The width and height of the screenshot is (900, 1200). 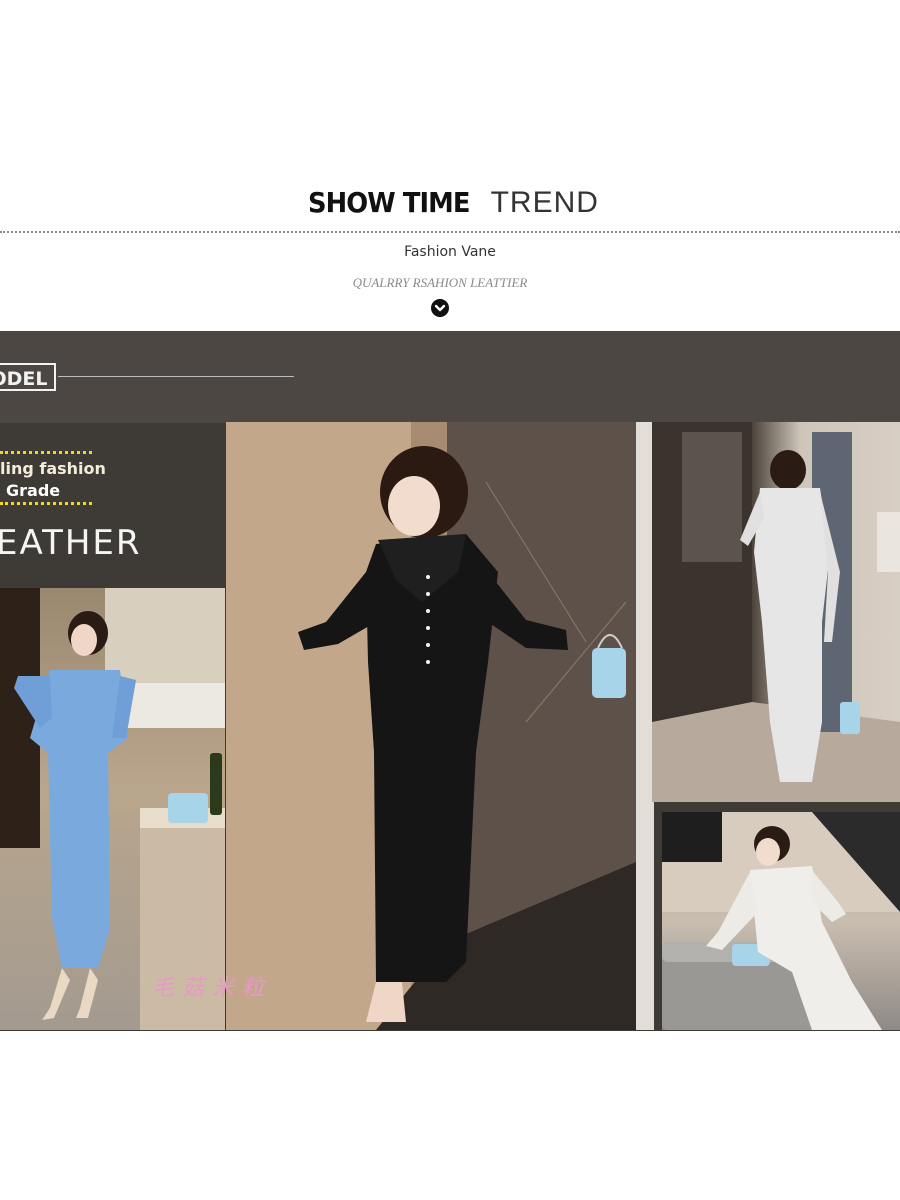 What do you see at coordinates (450, 232) in the screenshot?
I see `dotted-divider` at bounding box center [450, 232].